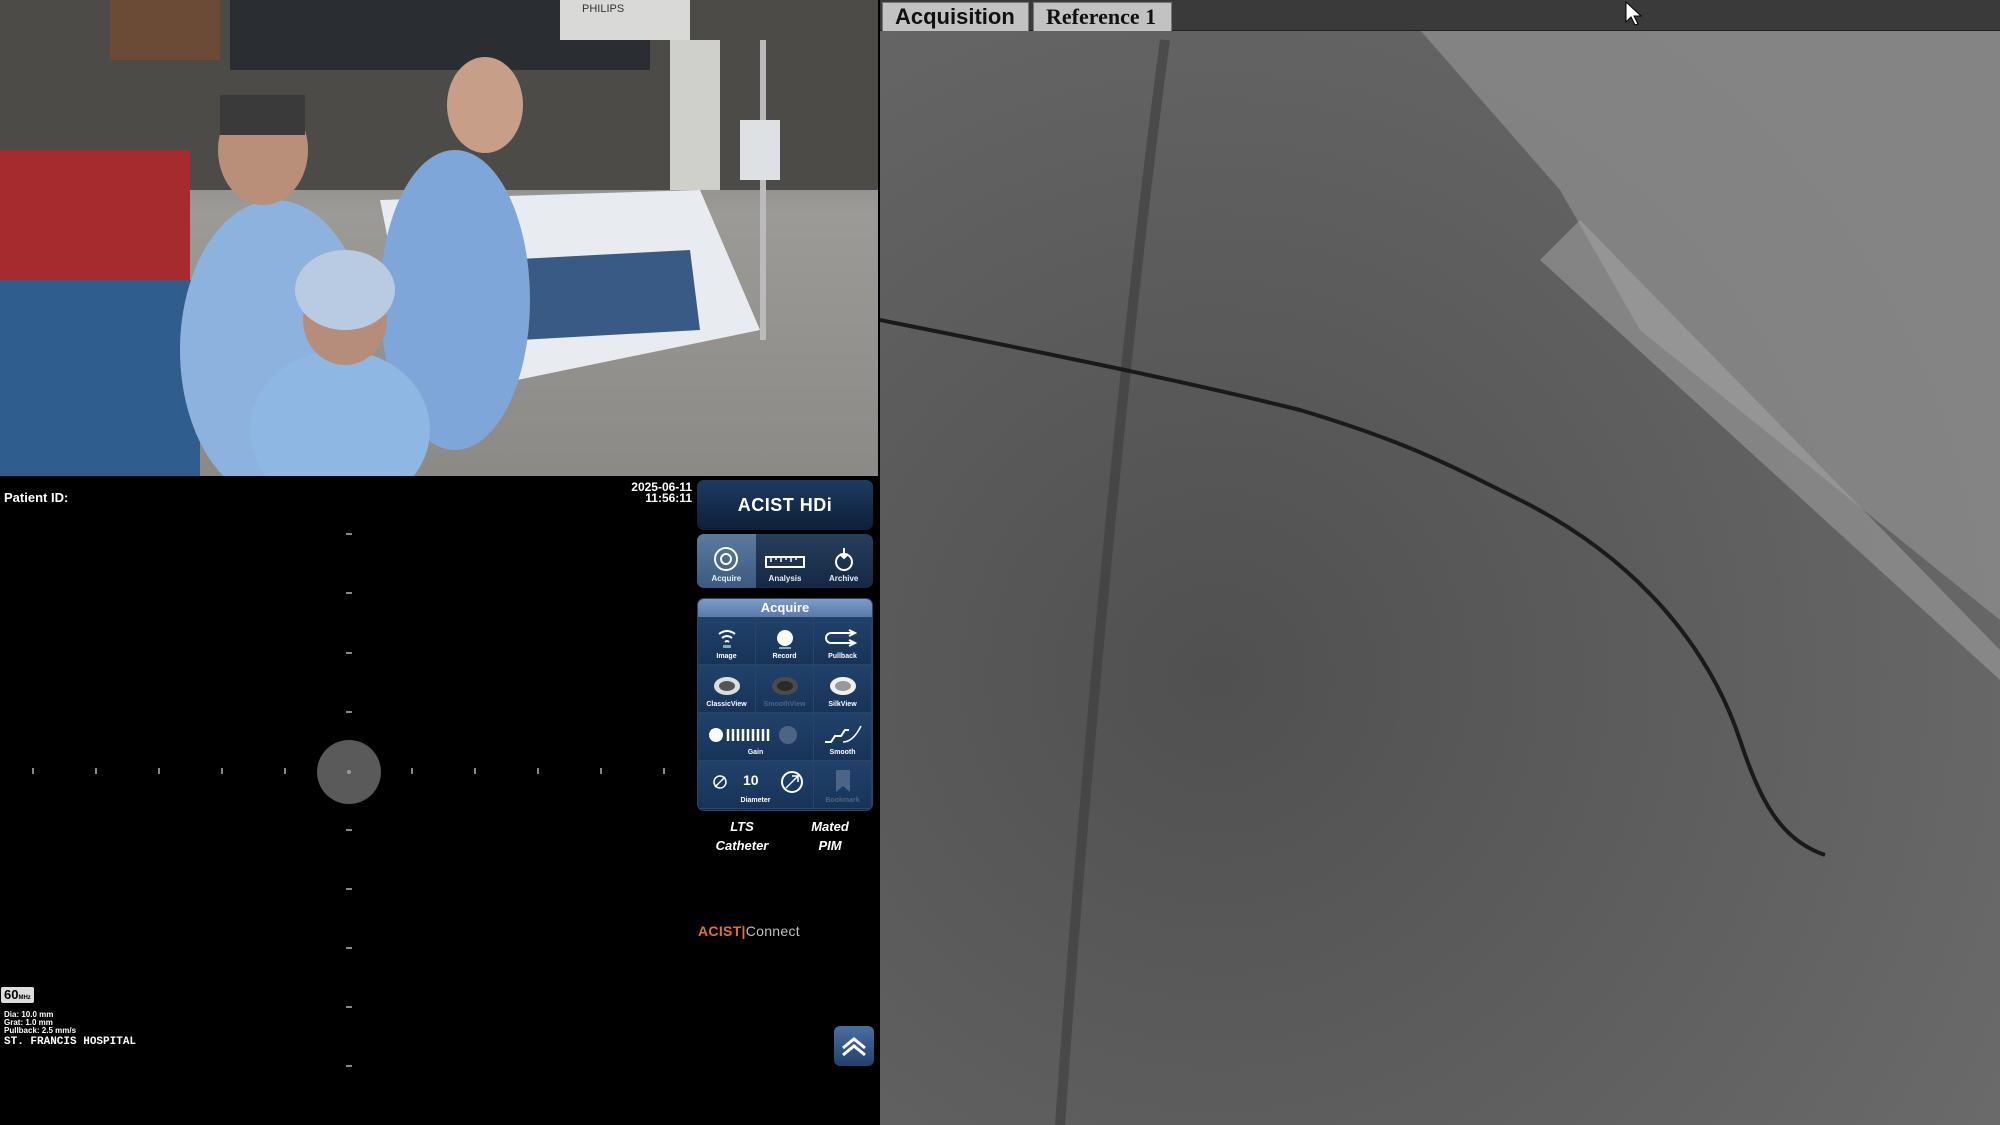 The width and height of the screenshot is (2000, 1125). What do you see at coordinates (742, 826) in the screenshot?
I see `catheter-type: LTS` at bounding box center [742, 826].